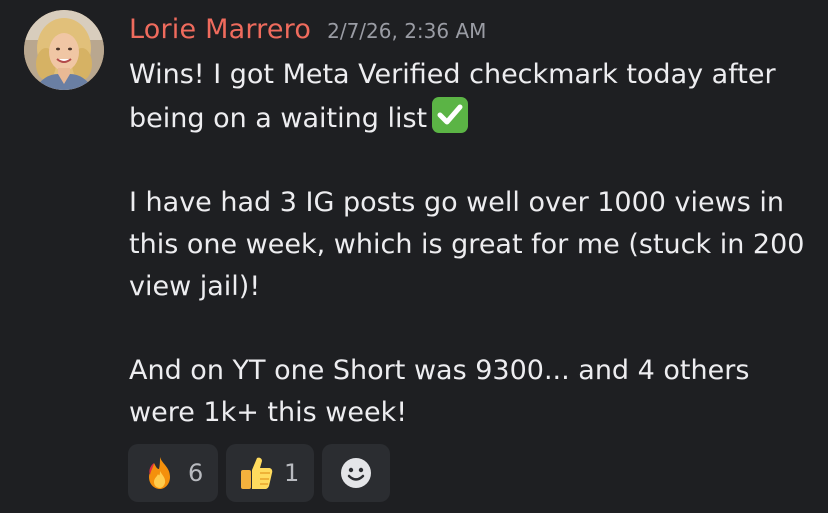 The image size is (828, 513). What do you see at coordinates (159, 473) in the screenshot?
I see `fire-icon` at bounding box center [159, 473].